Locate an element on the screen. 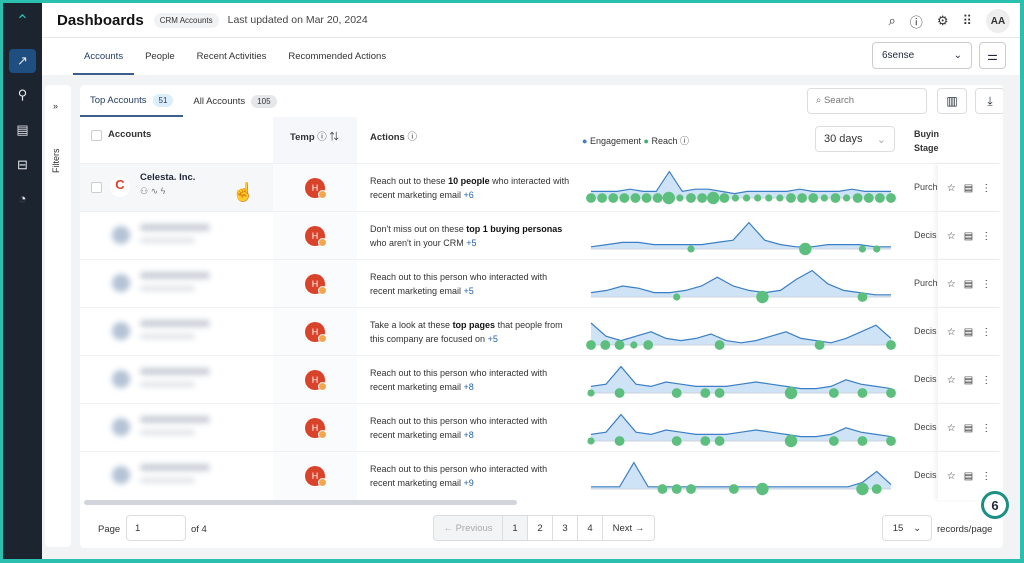  inbox-nav-icon: ⊟ is located at coordinates (22, 165).